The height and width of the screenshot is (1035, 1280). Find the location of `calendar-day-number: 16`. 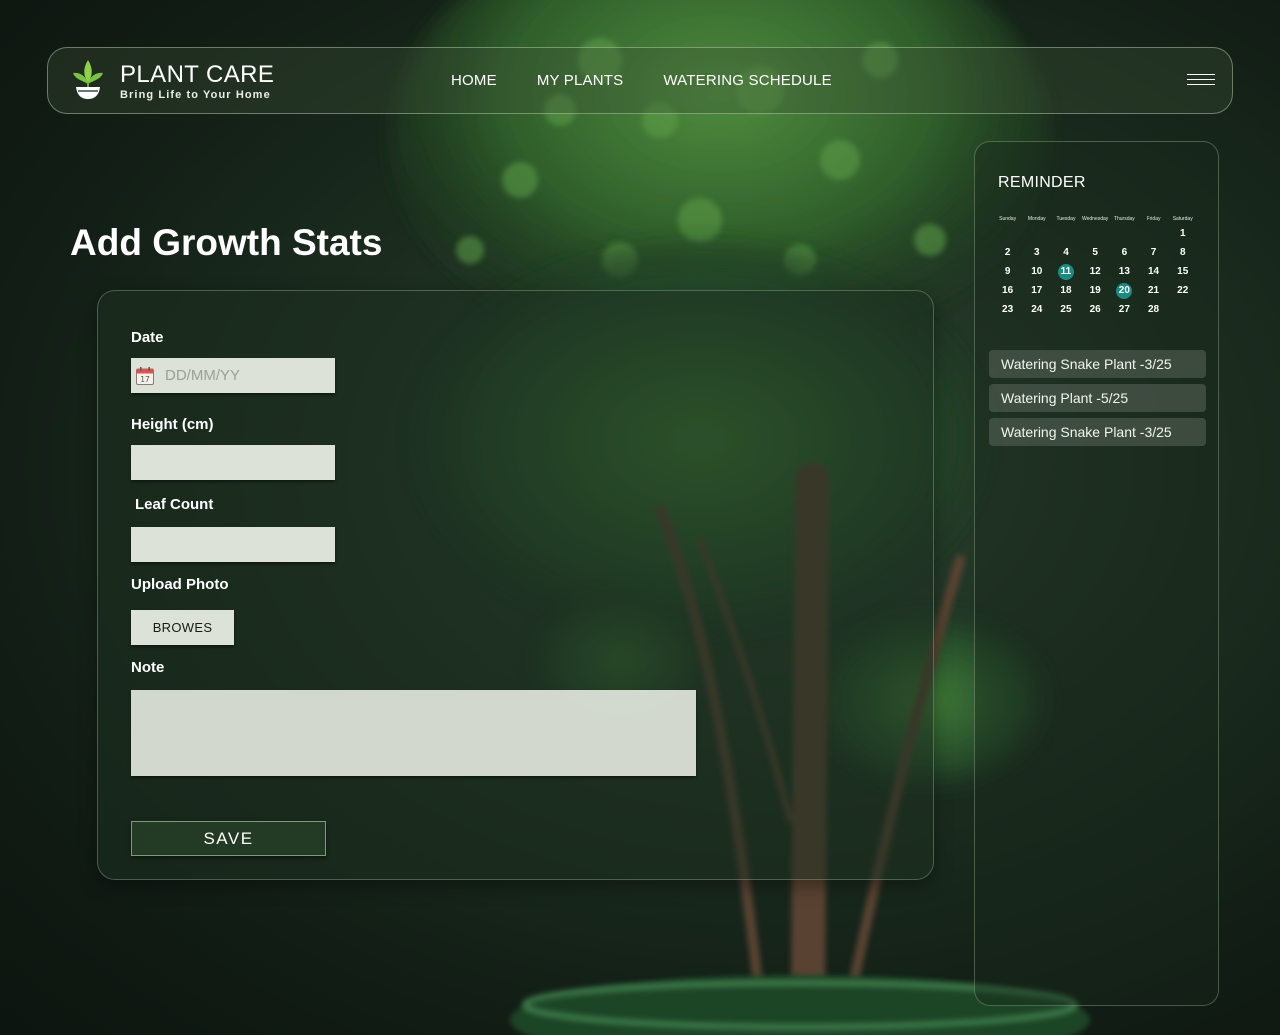

calendar-day-number: 16 is located at coordinates (1008, 290).